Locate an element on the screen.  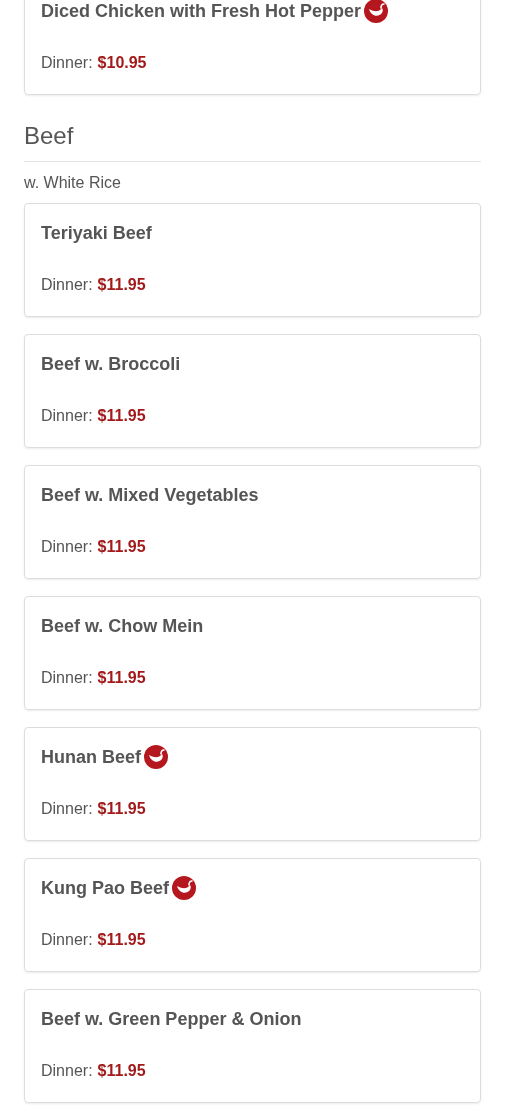
item-name: Hunan Beef is located at coordinates (91, 757).